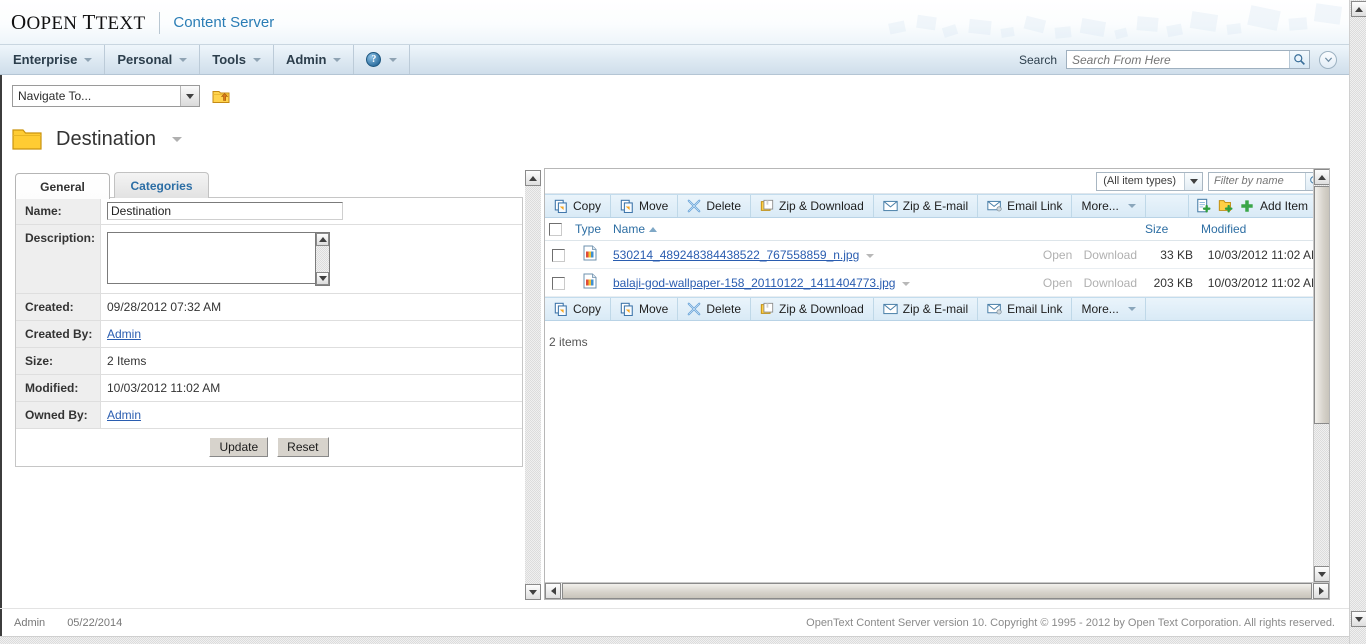 This screenshot has width=1366, height=644. What do you see at coordinates (1263, 283) in the screenshot?
I see `row-modified: 10/03/2012 11:02 AM` at bounding box center [1263, 283].